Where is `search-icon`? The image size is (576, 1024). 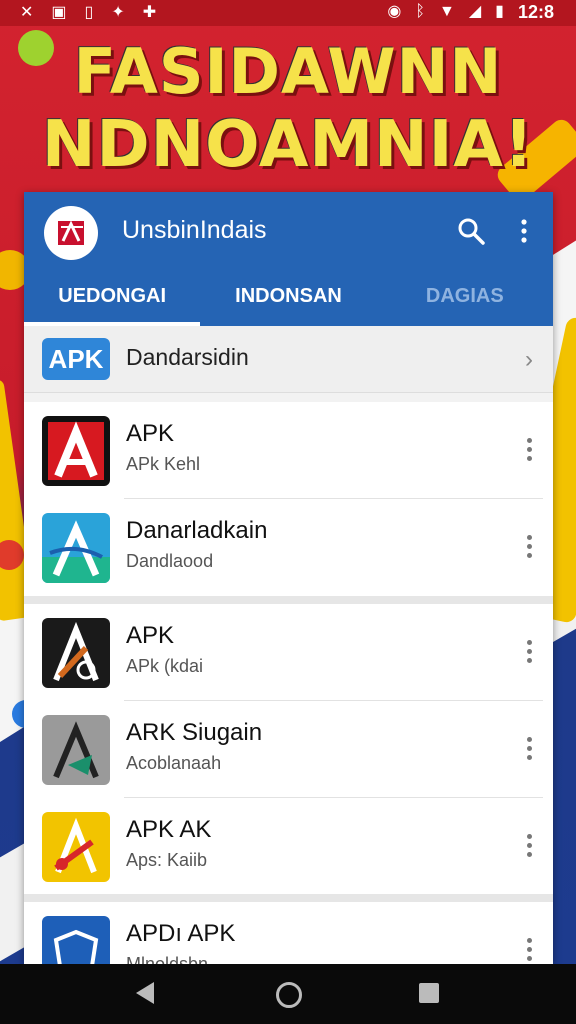
search-icon is located at coordinates (471, 231).